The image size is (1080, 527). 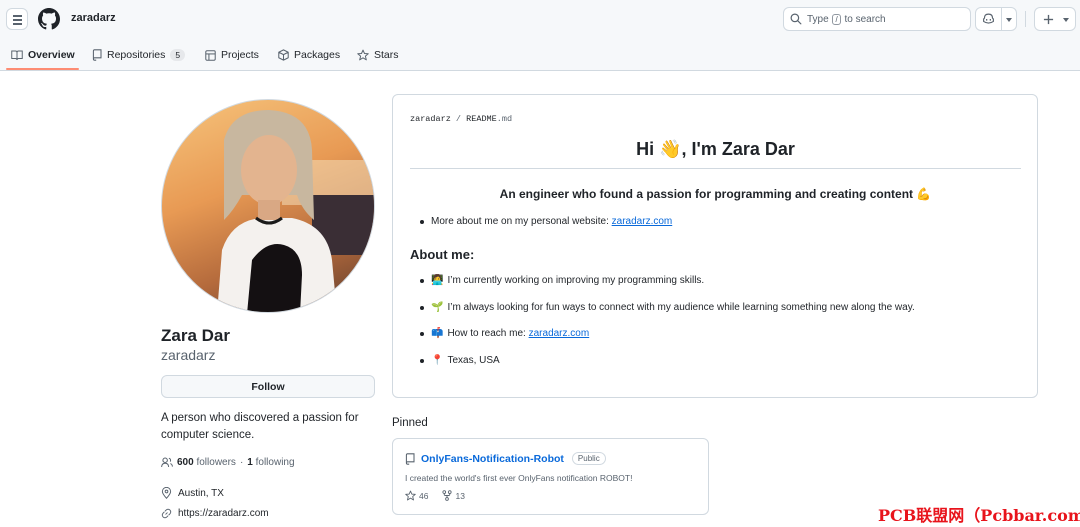 What do you see at coordinates (442, 254) in the screenshot?
I see `about-heading: About me:` at bounding box center [442, 254].